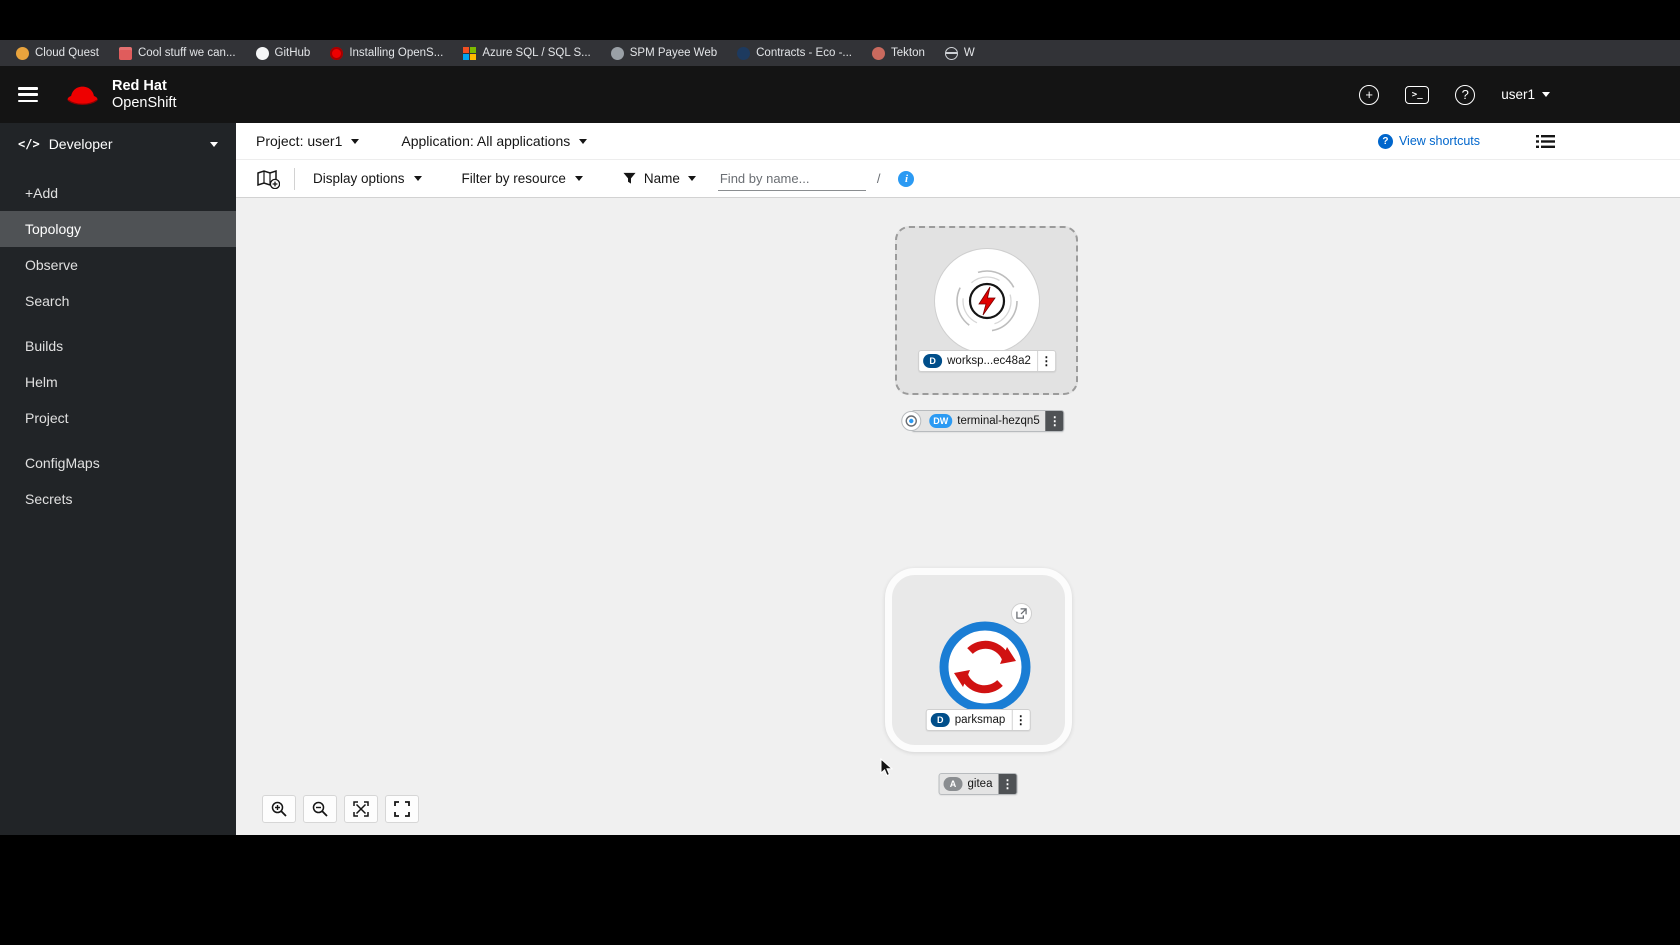 This screenshot has height=945, width=1680. What do you see at coordinates (986, 301) in the screenshot?
I see `workspace-node-circle` at bounding box center [986, 301].